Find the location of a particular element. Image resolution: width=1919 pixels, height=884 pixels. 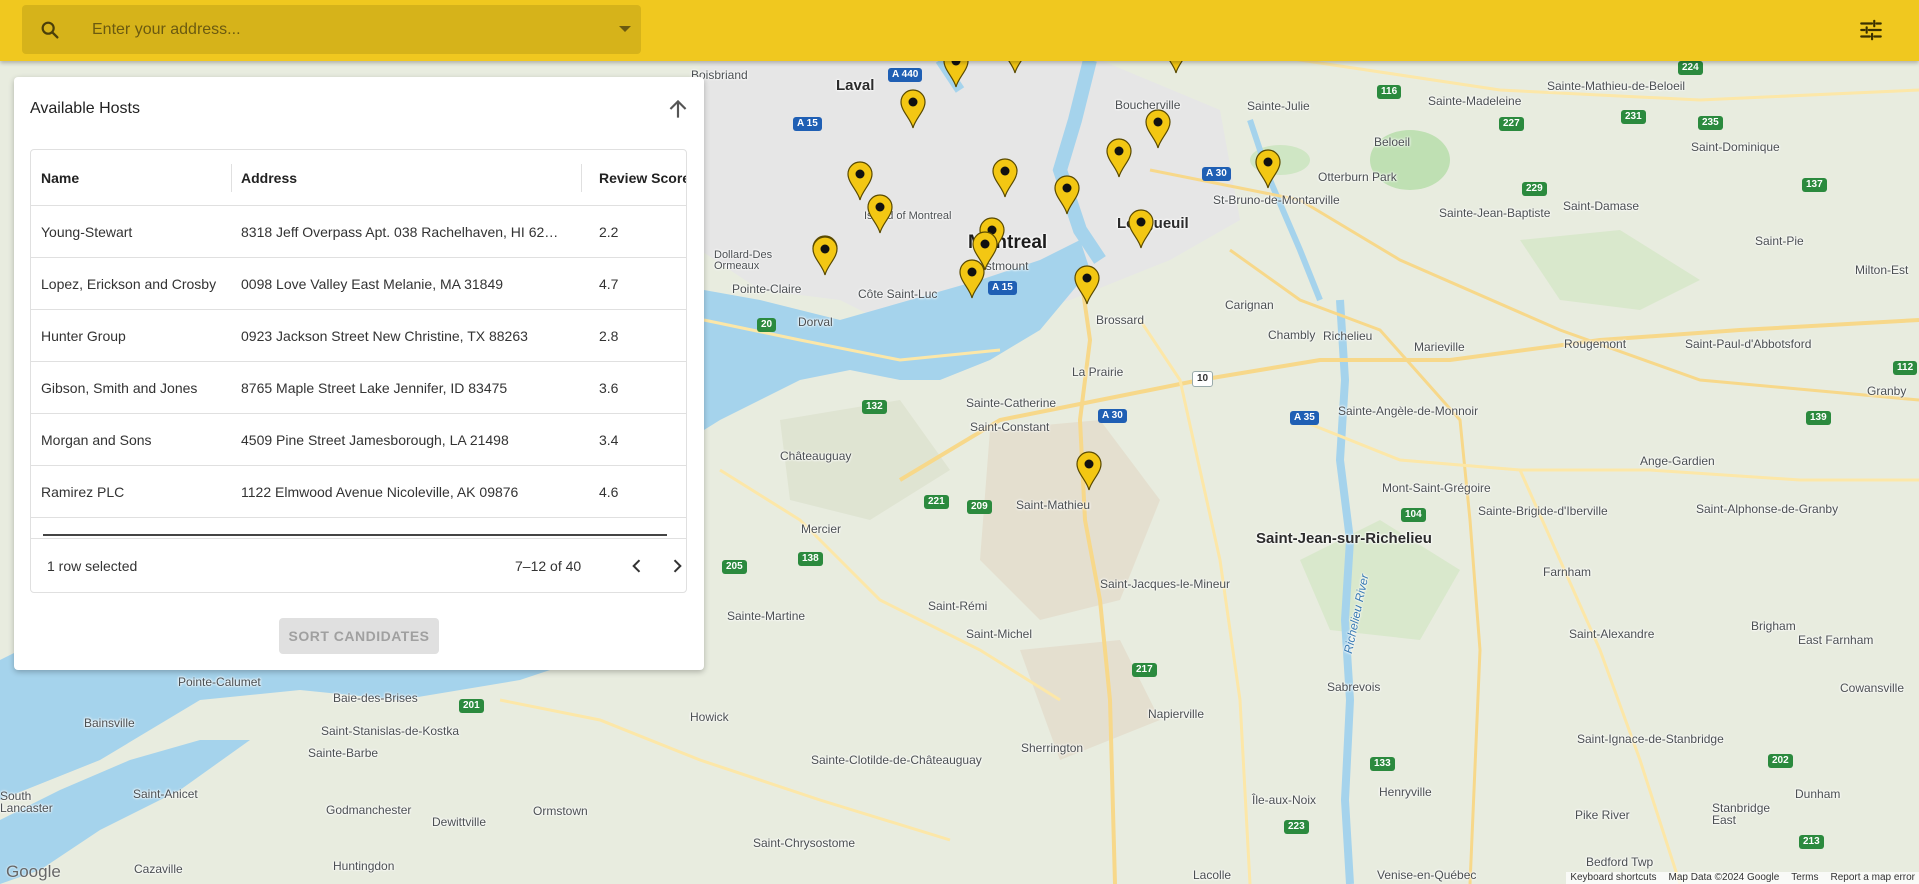

highway-shield: 217 is located at coordinates (1144, 670).